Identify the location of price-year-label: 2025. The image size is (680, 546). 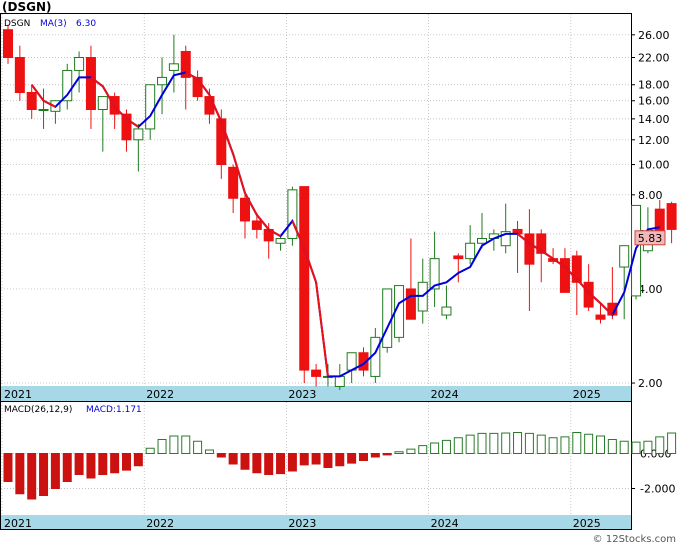
(587, 394).